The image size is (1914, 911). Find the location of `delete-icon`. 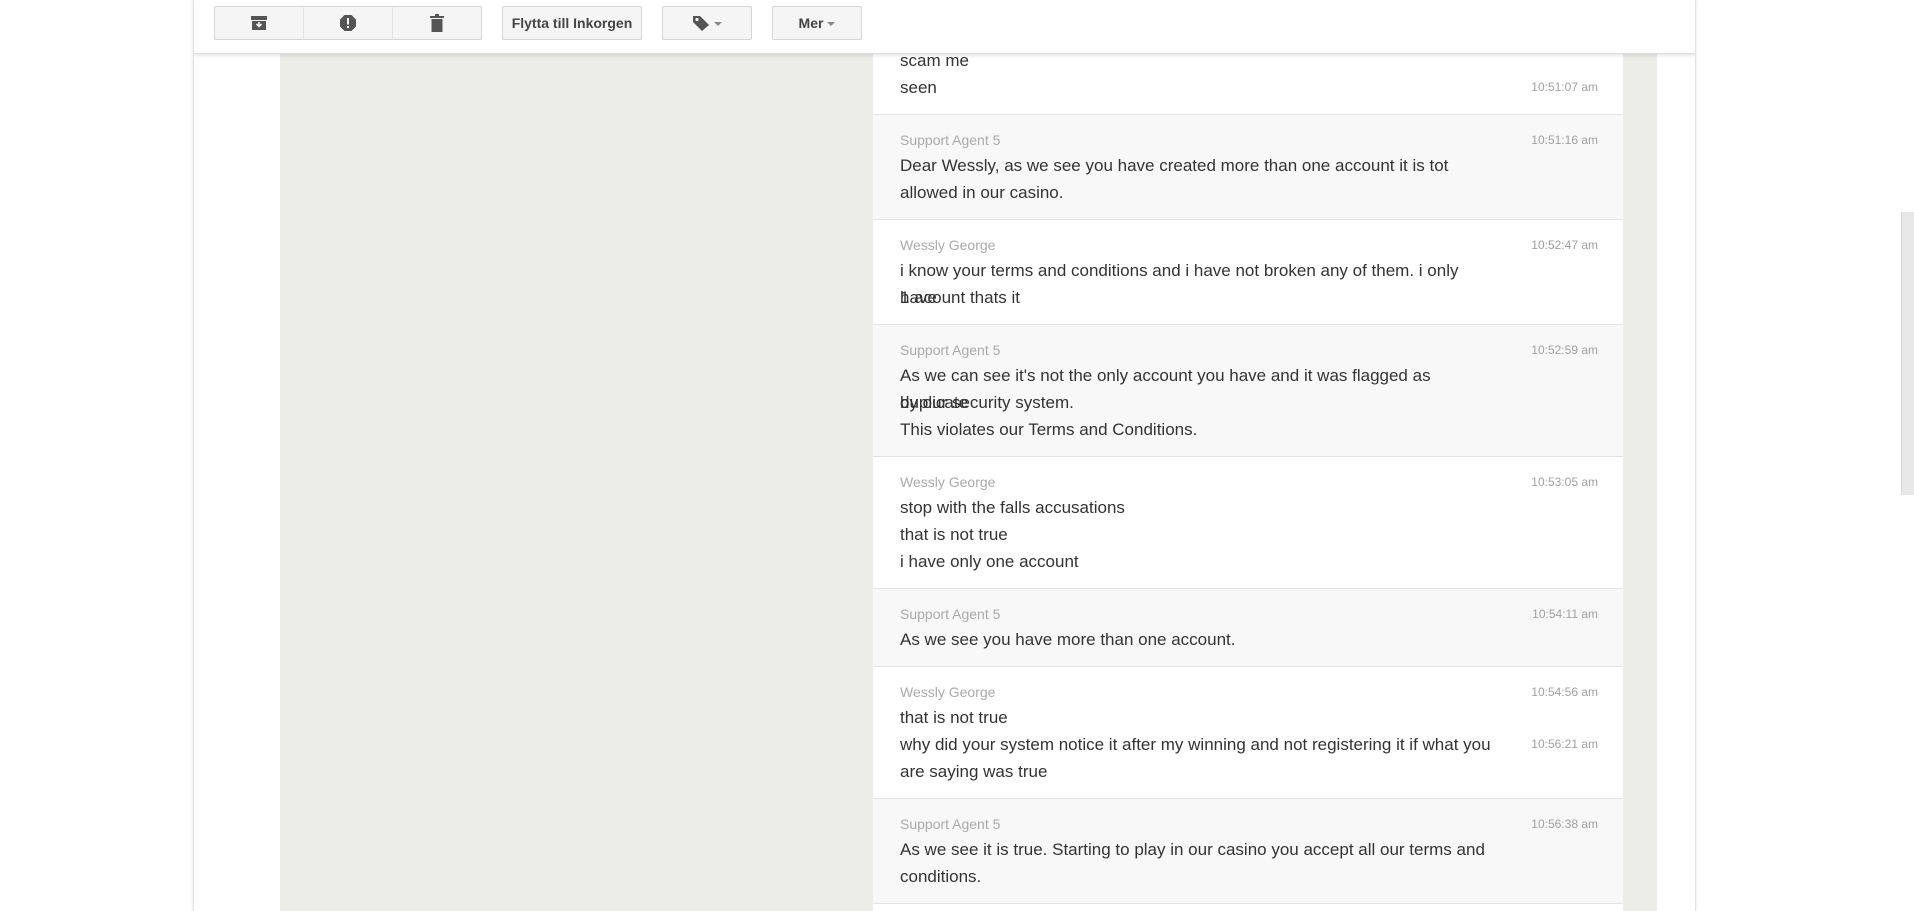

delete-icon is located at coordinates (437, 23).